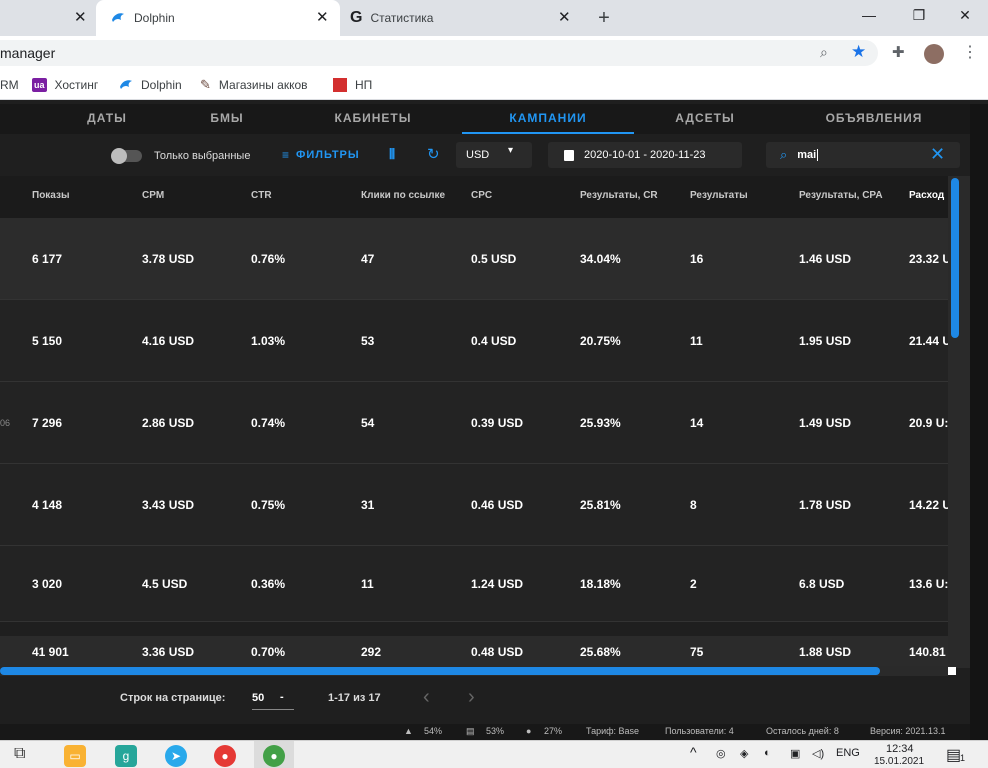 The image size is (988, 768). I want to click on table-cell: 0.36%, so click(268, 584).